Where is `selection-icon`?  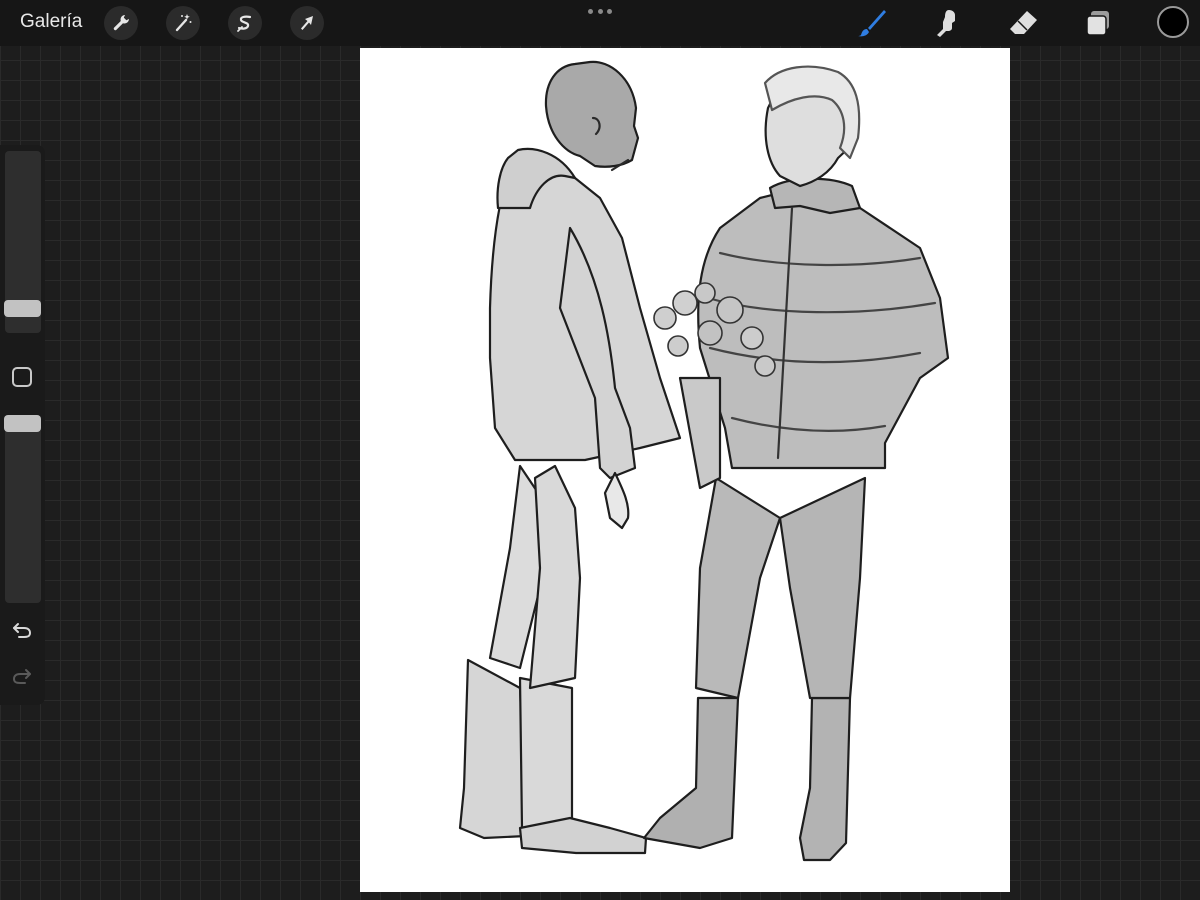 selection-icon is located at coordinates (244, 23).